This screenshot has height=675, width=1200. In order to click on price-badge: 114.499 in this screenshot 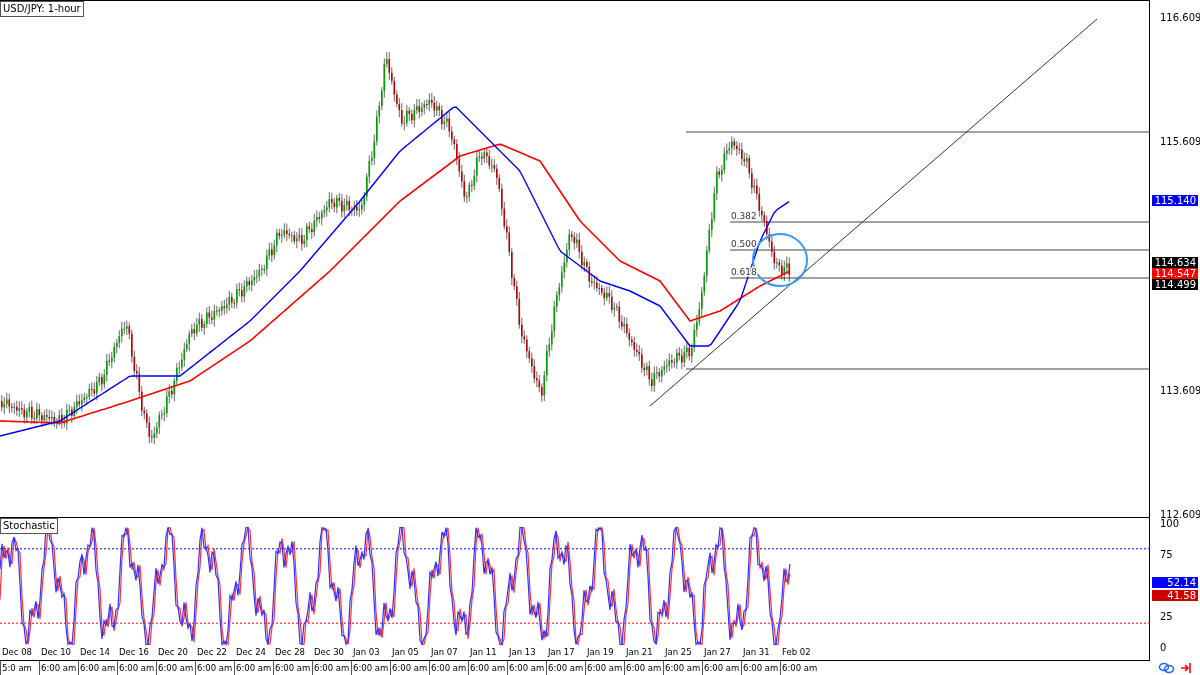, I will do `click(1175, 284)`.